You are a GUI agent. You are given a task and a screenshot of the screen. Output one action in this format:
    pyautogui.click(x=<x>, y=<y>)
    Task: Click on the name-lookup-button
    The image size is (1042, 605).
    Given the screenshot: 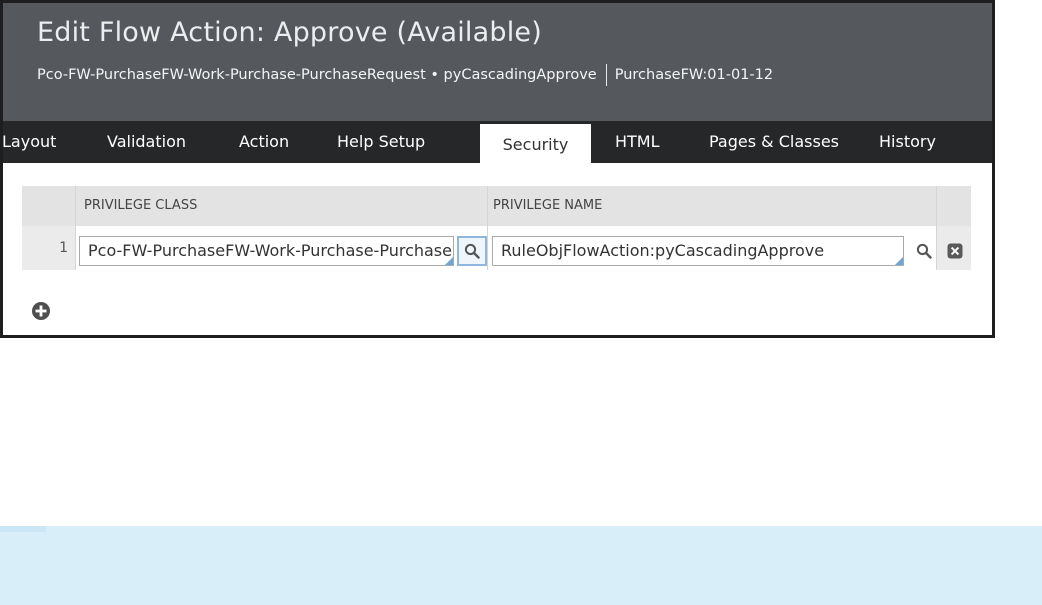 What is the action you would take?
    pyautogui.click(x=924, y=251)
    